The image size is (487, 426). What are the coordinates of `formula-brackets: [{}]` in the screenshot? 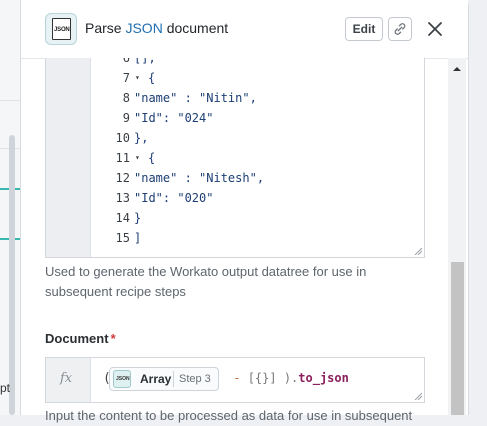 It's located at (262, 378).